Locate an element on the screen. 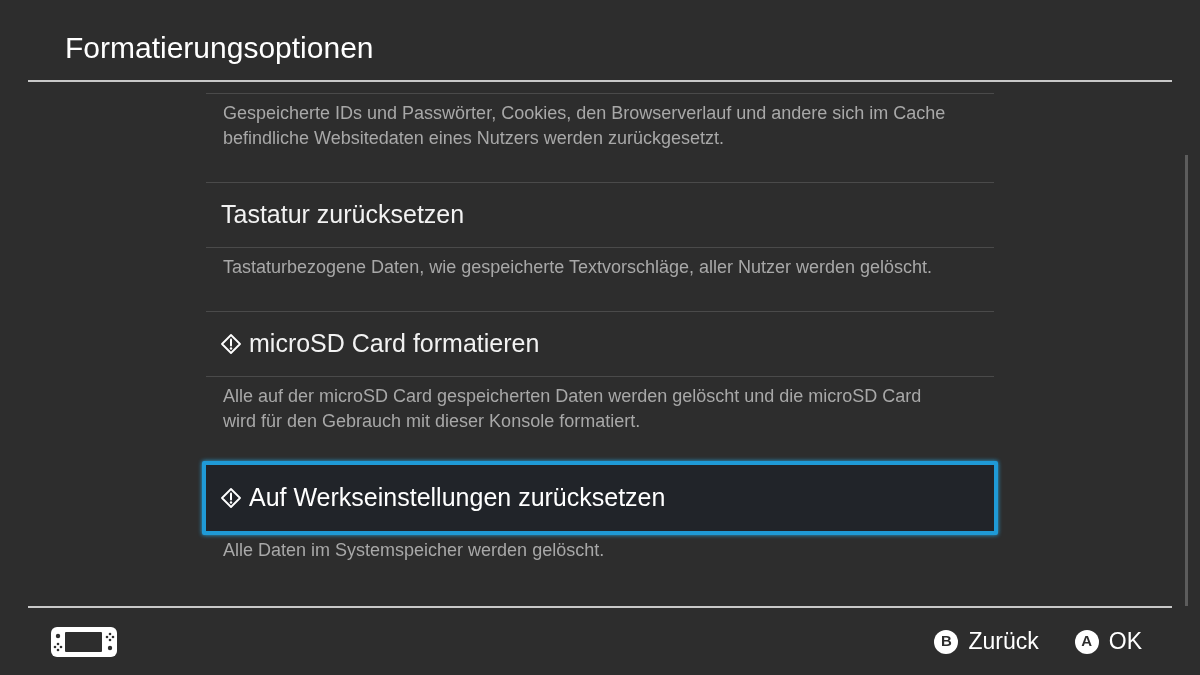 The image size is (1200, 675). footer-action-button: B Zurück is located at coordinates (986, 641).